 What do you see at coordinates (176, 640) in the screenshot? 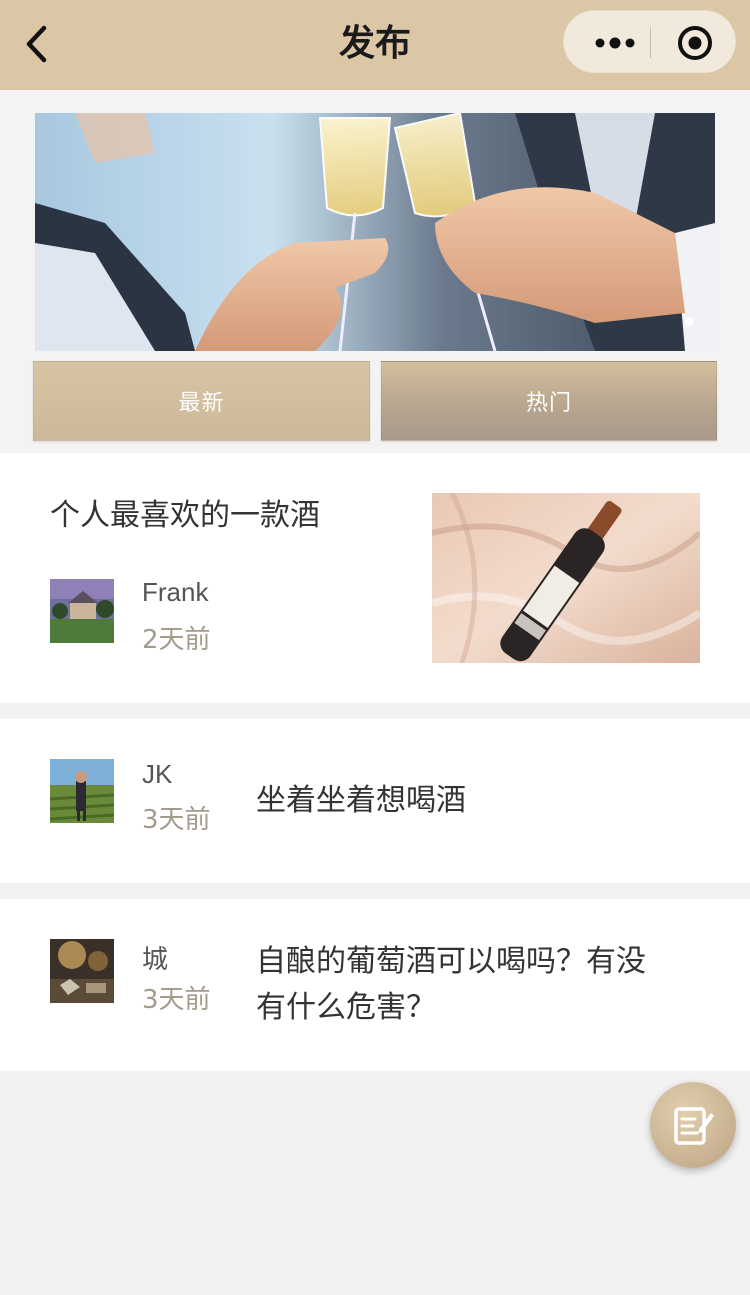
I see `post-time: 2天前` at bounding box center [176, 640].